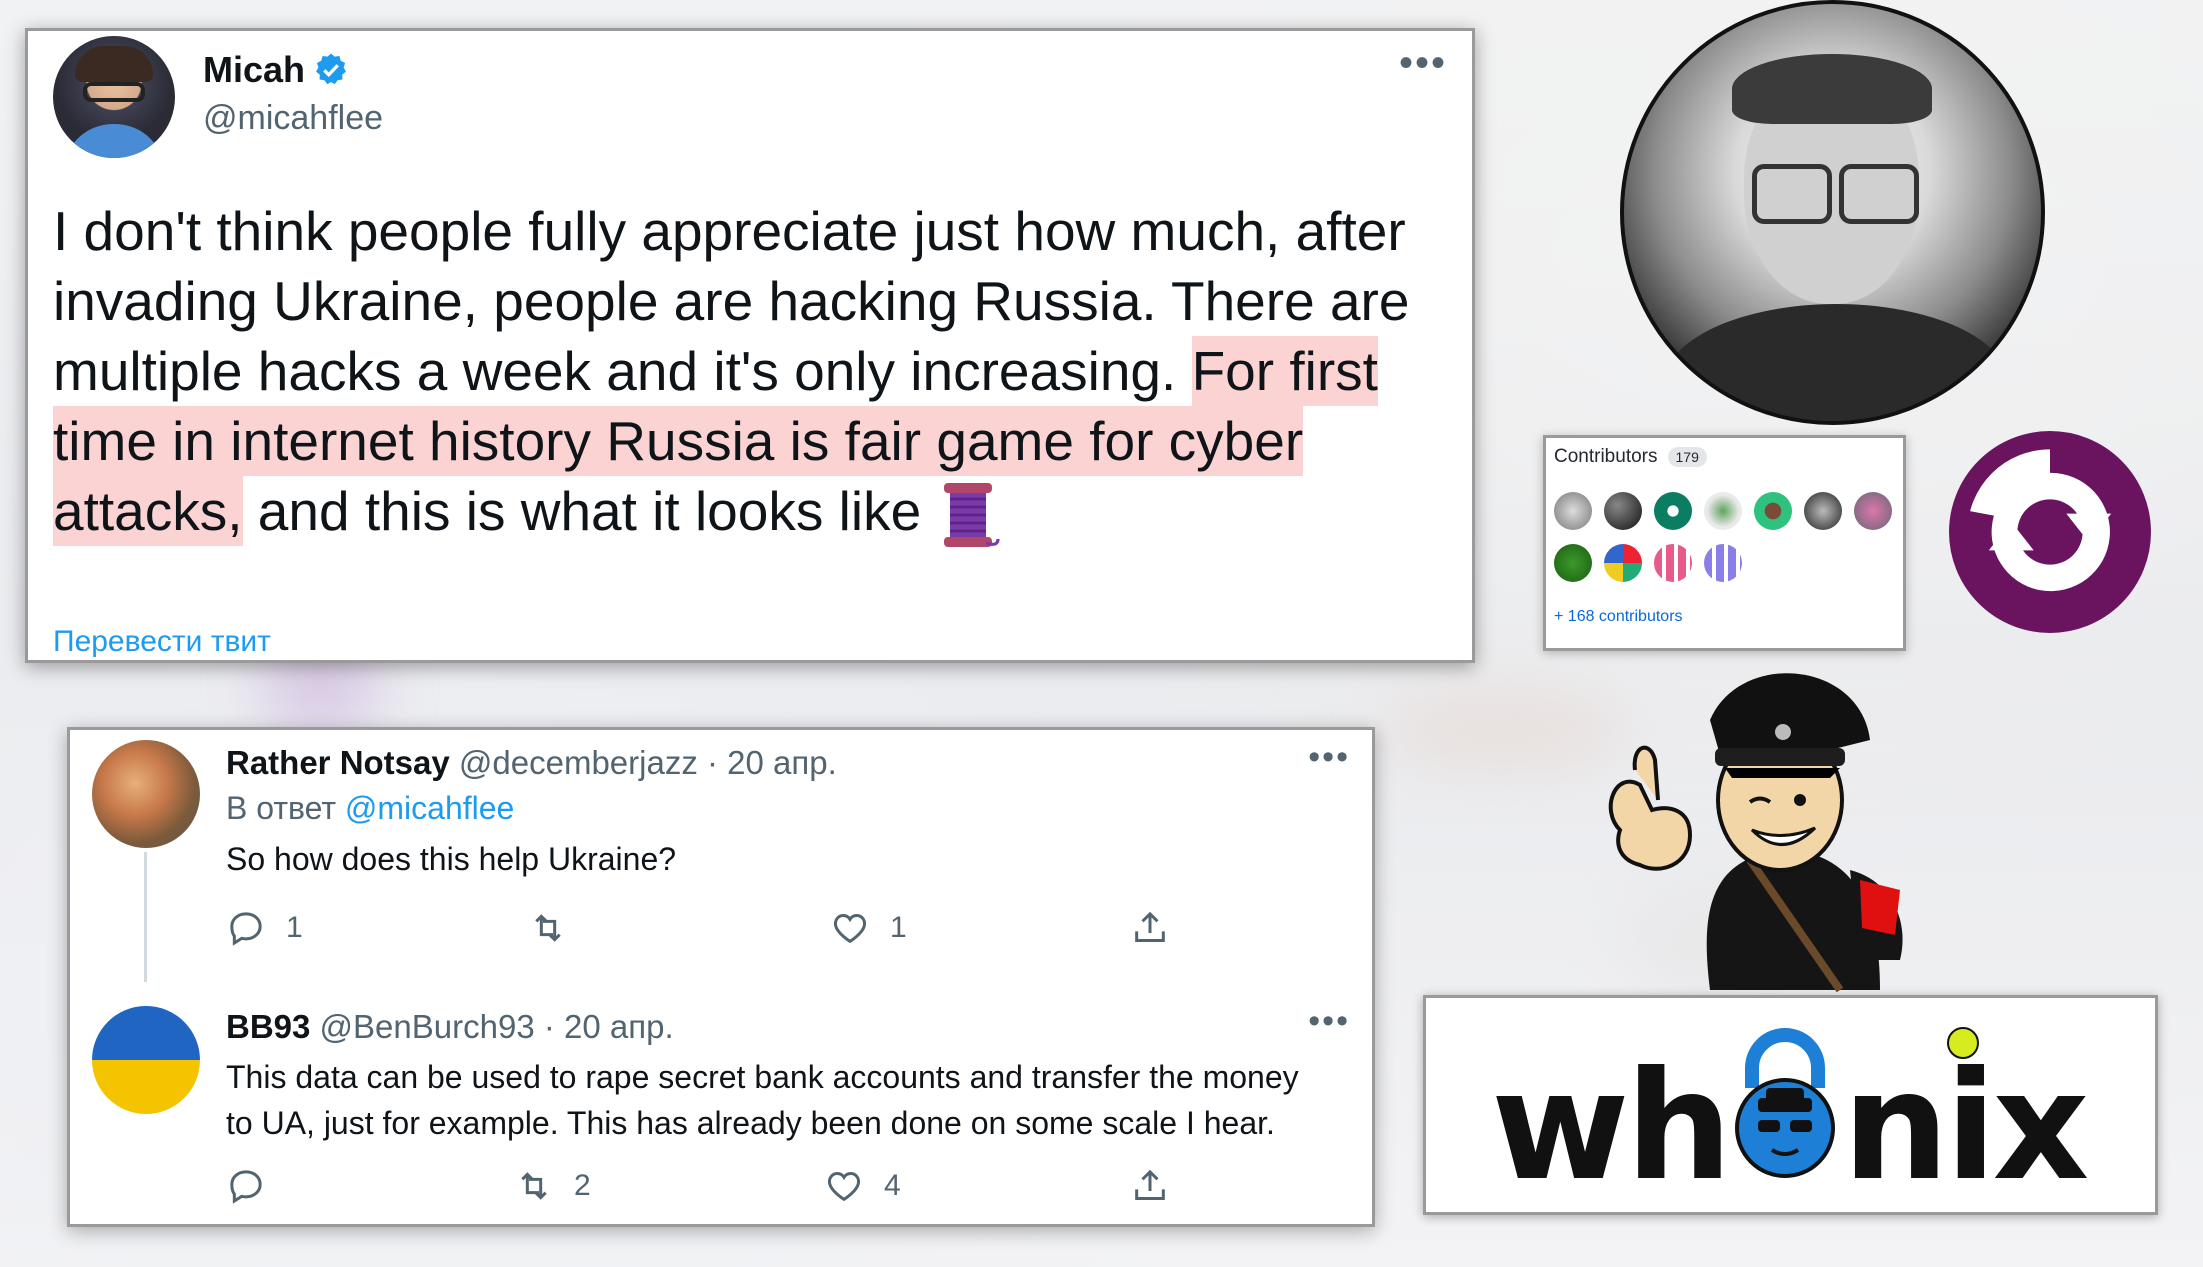  Describe the element at coordinates (268, 1026) in the screenshot. I see `reply-author-name: BB93` at that location.